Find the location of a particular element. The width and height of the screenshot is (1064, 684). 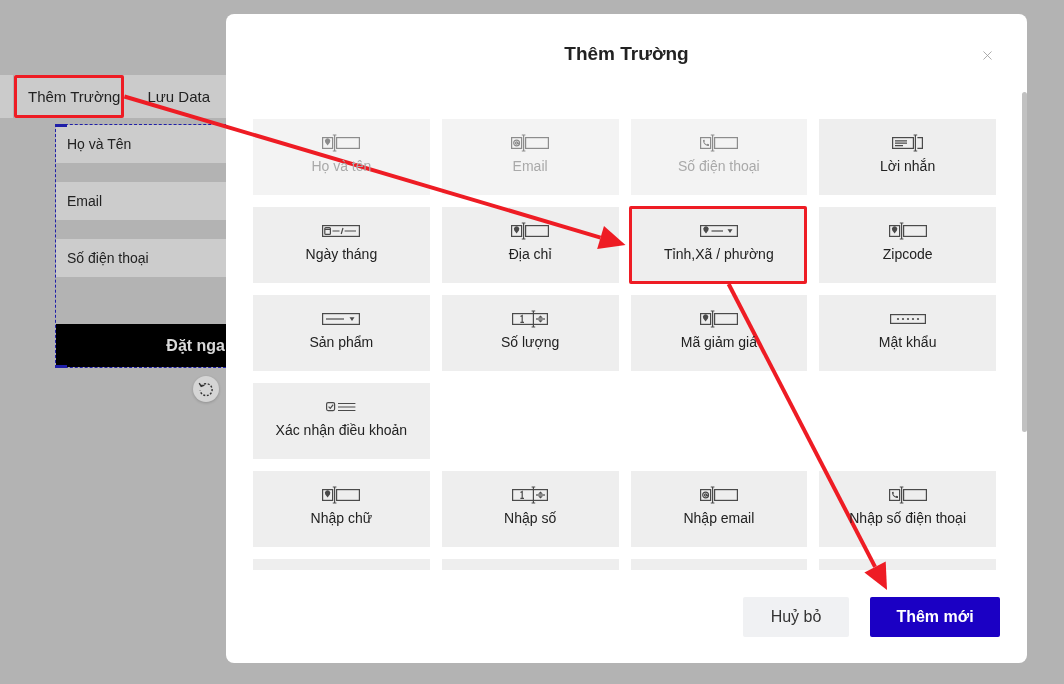

rotate-icon is located at coordinates (206, 389).